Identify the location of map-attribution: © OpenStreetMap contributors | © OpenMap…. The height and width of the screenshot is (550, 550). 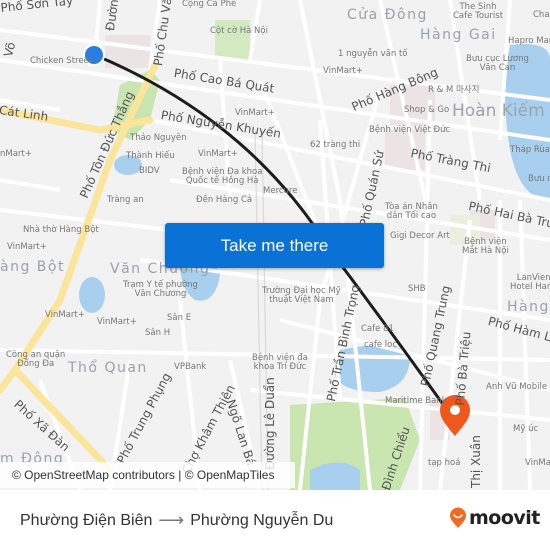
(147, 475).